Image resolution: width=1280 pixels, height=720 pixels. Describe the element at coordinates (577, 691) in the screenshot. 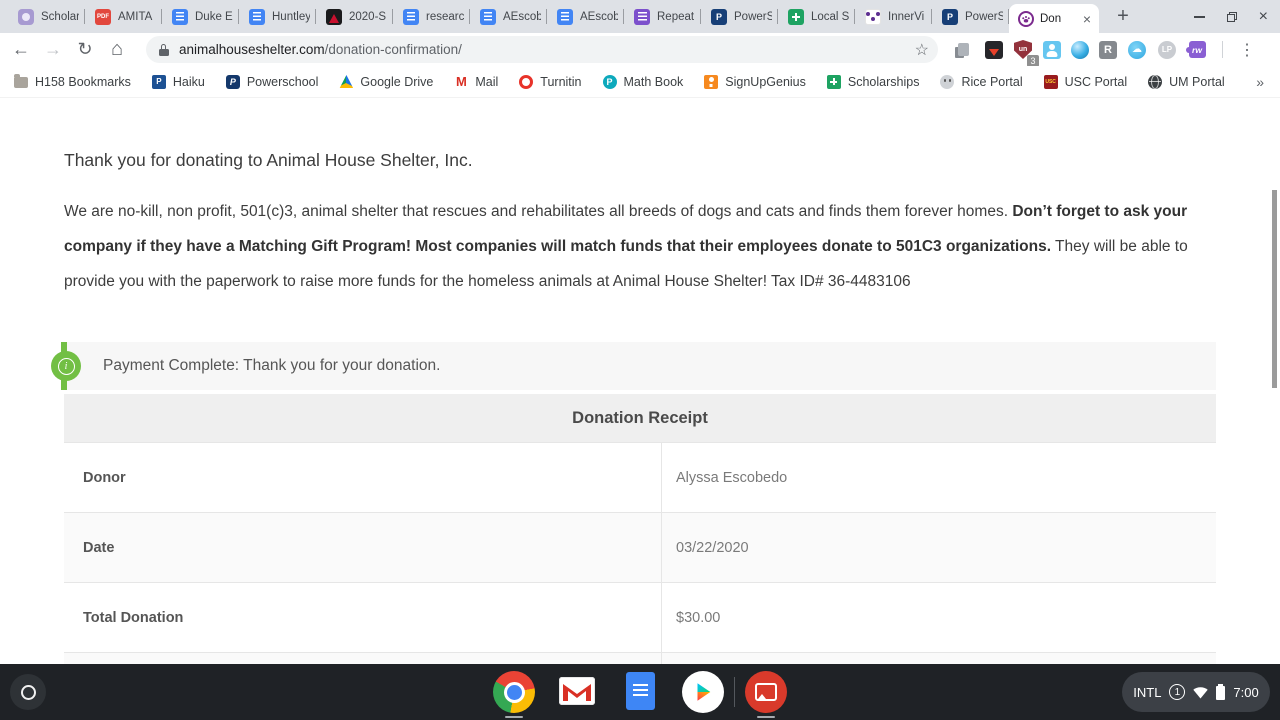

I see `gmail-app-icon` at that location.